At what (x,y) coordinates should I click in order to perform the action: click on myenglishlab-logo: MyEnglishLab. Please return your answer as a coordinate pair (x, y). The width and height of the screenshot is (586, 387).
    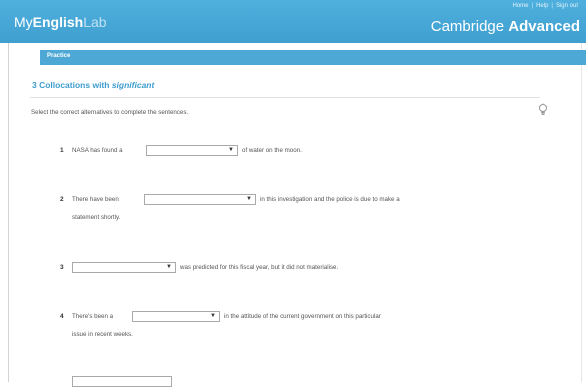
    Looking at the image, I should click on (60, 22).